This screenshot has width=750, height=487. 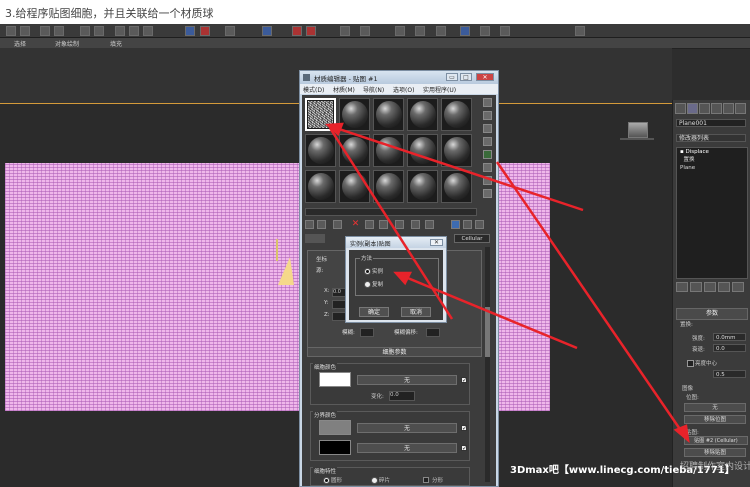 I want to click on arrow-to-map-button, so click(x=591, y=300).